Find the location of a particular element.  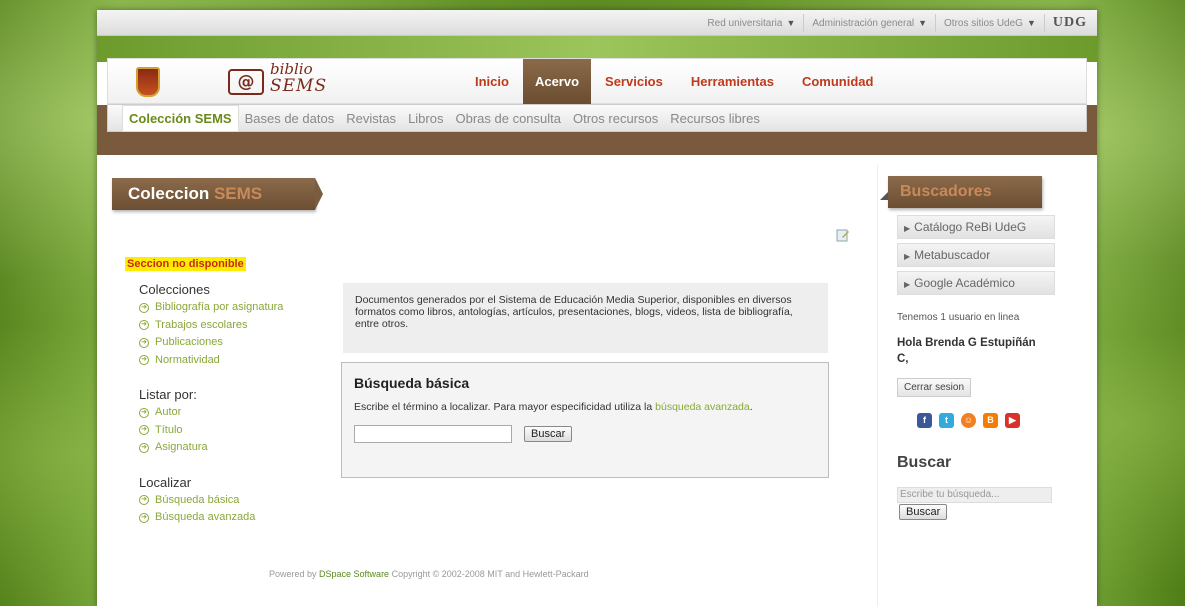

edit-icon is located at coordinates (843, 235).